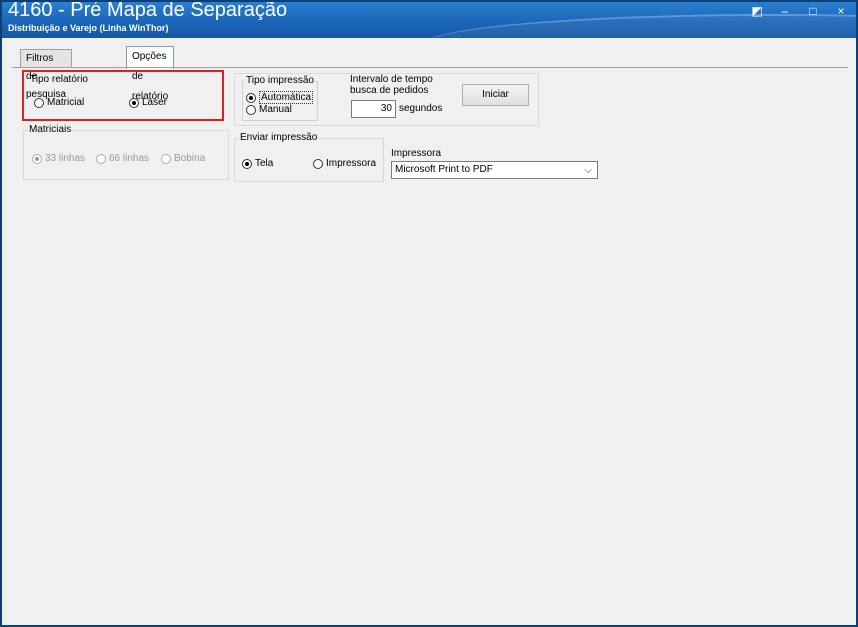 This screenshot has width=858, height=627. I want to click on intervalo-unit: segundos, so click(421, 108).